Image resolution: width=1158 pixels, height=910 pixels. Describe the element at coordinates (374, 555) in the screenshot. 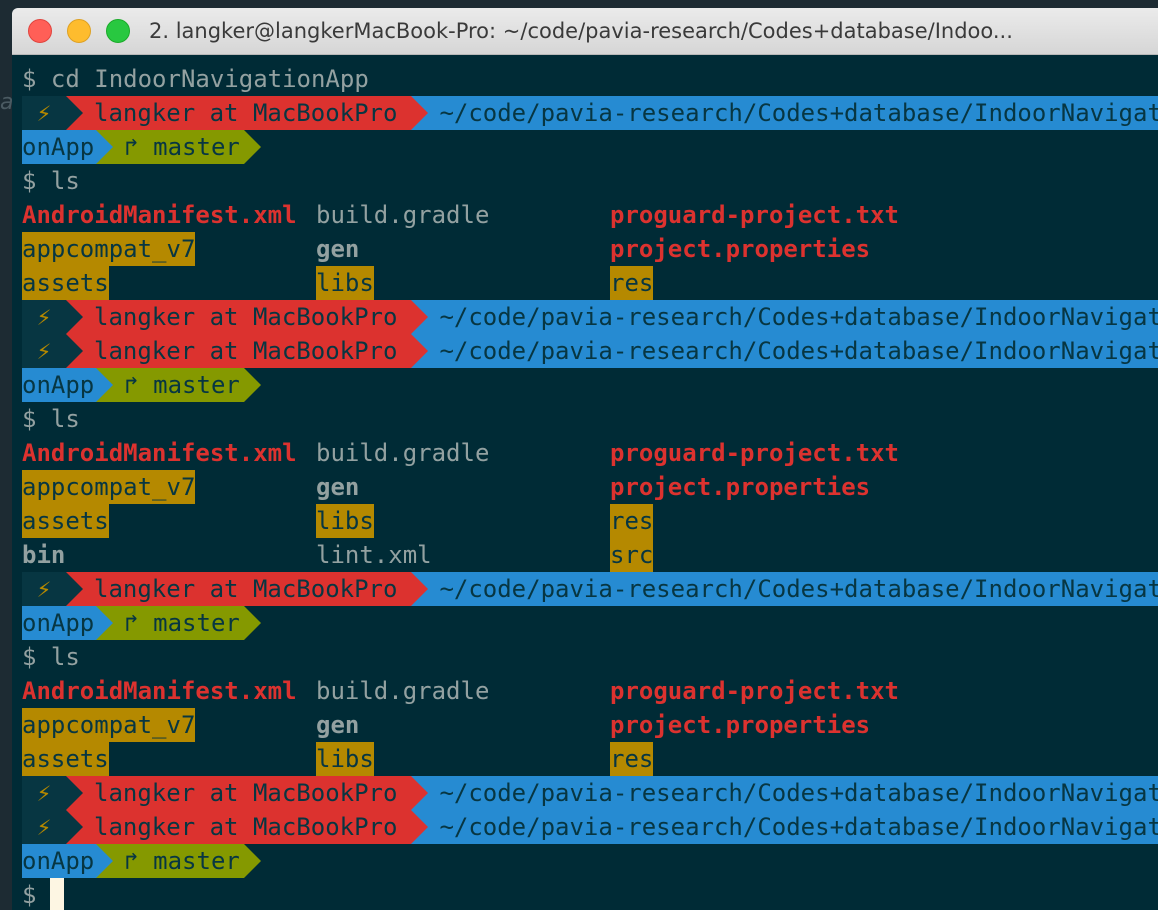

I see `file-entry: lint.xml` at that location.